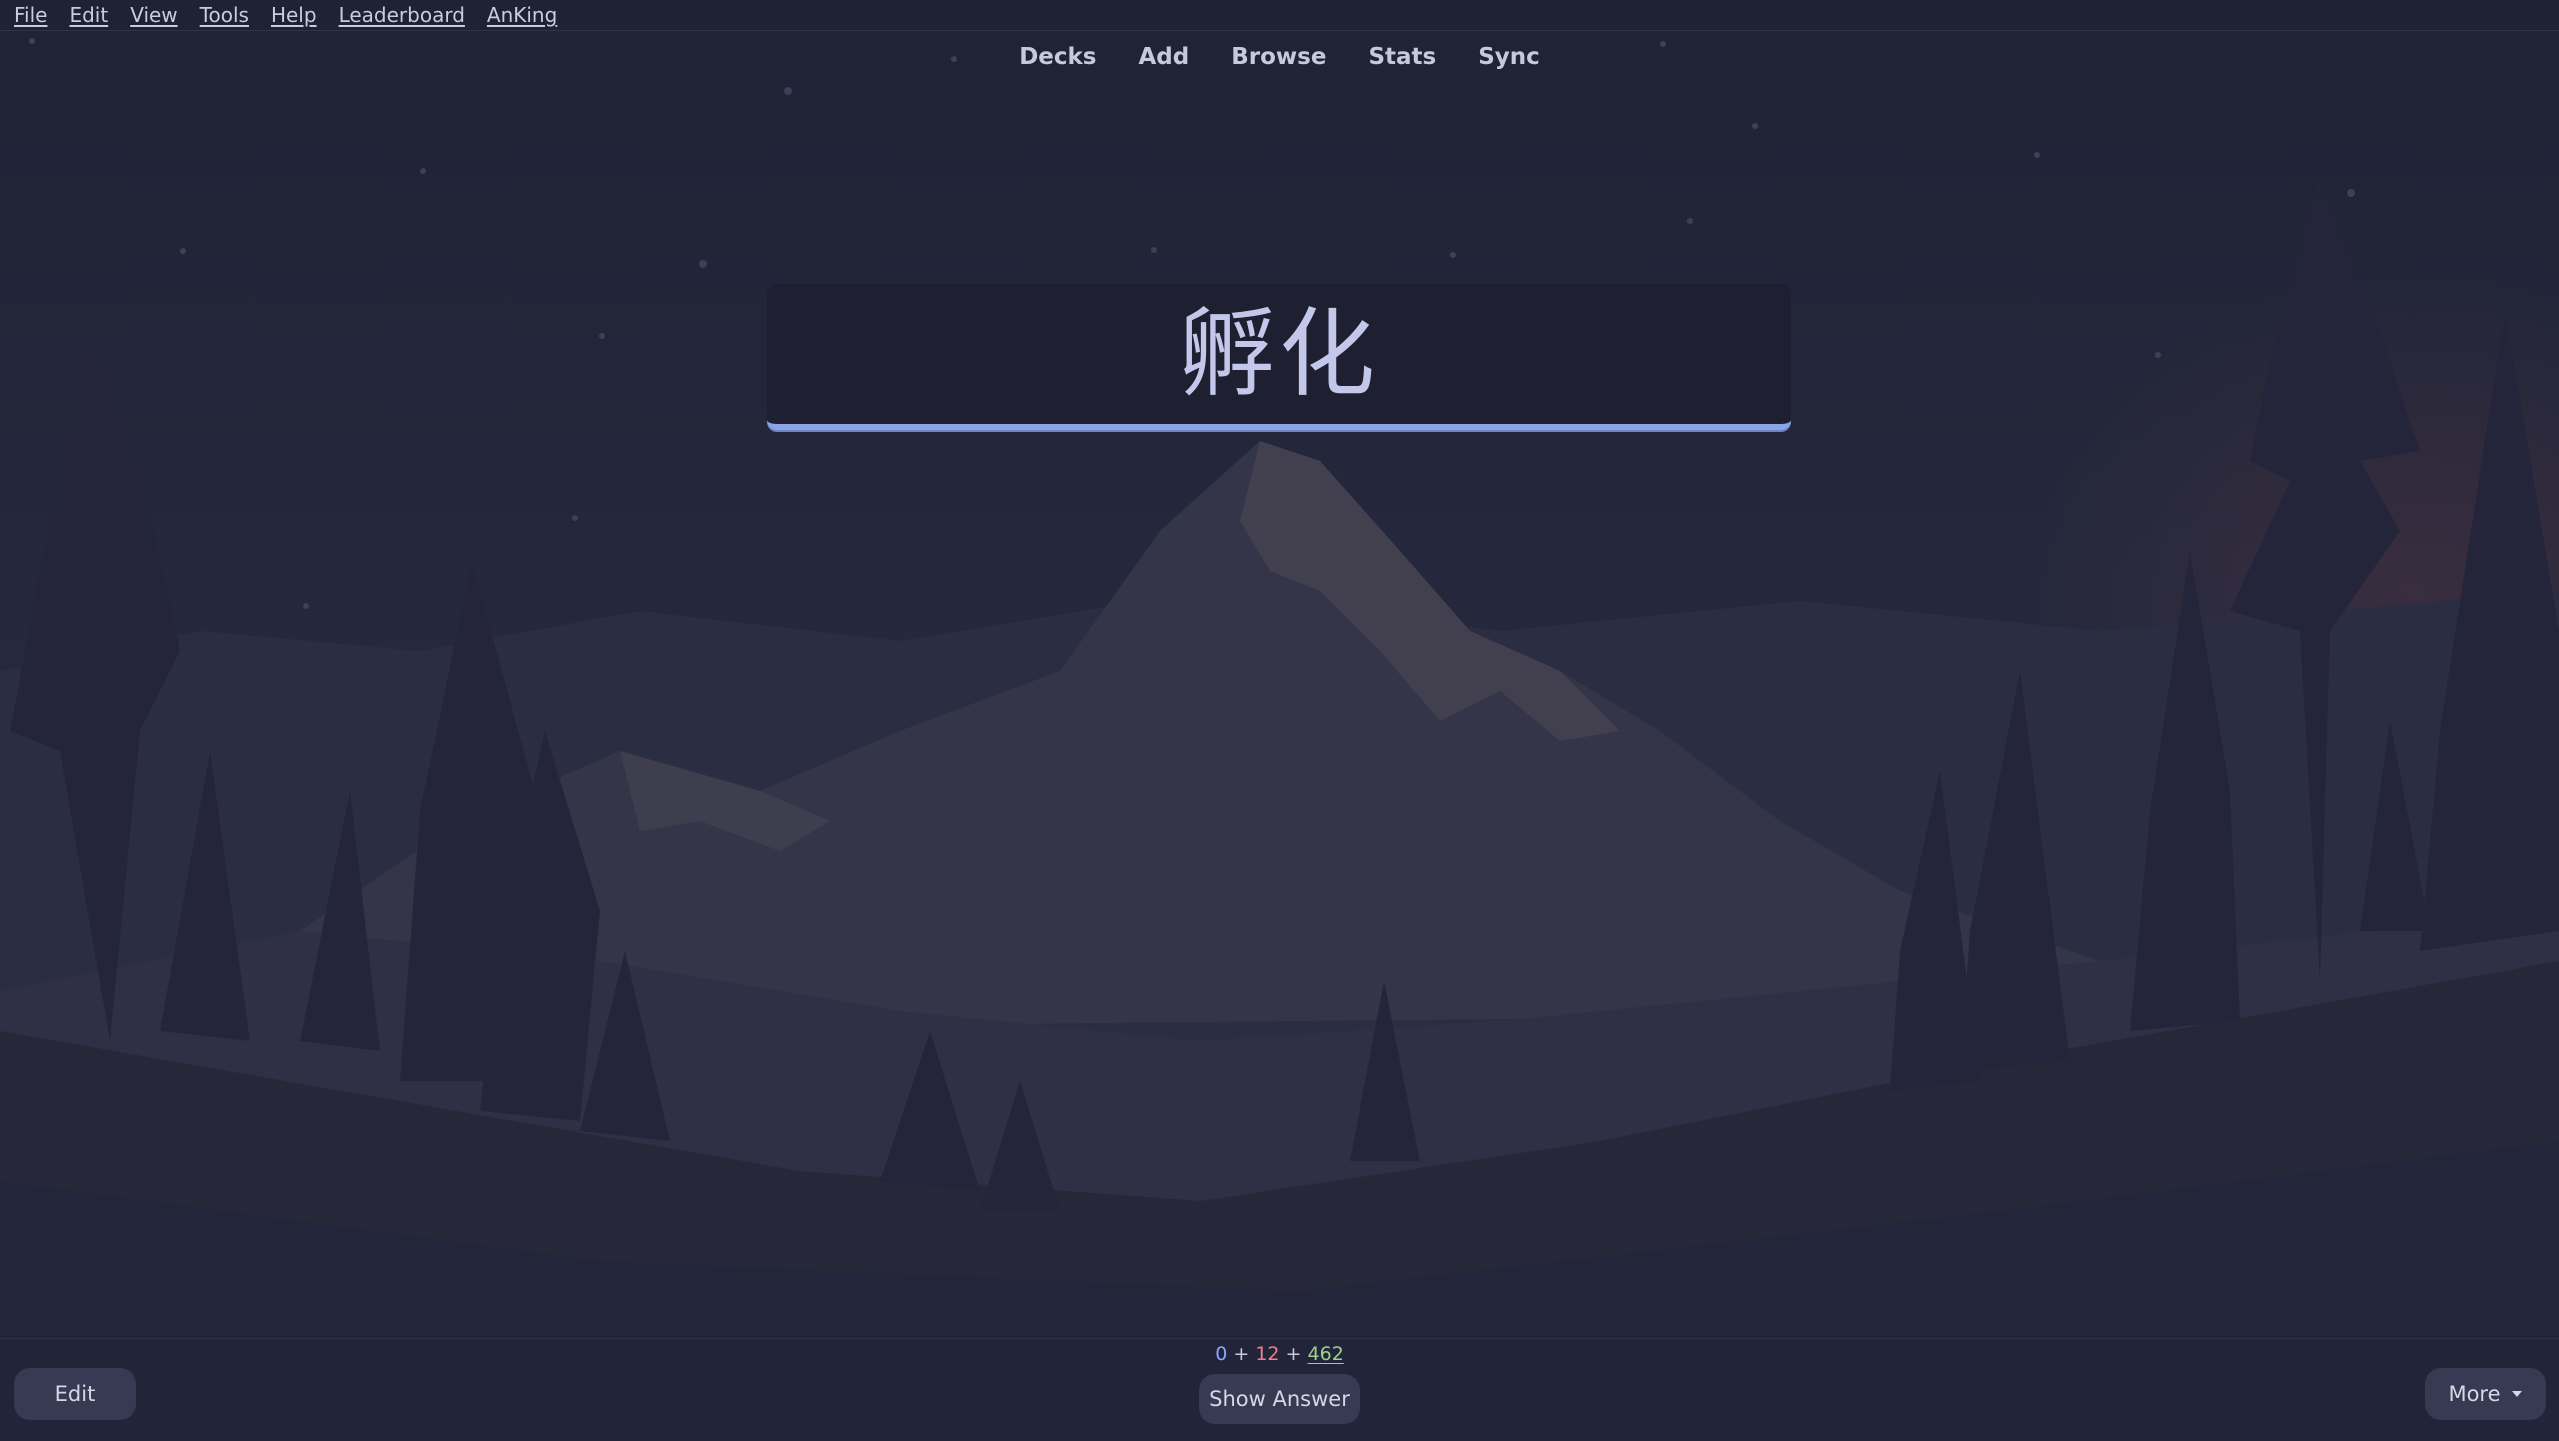 Image resolution: width=2559 pixels, height=1441 pixels. I want to click on menu-tools: Tools, so click(224, 15).